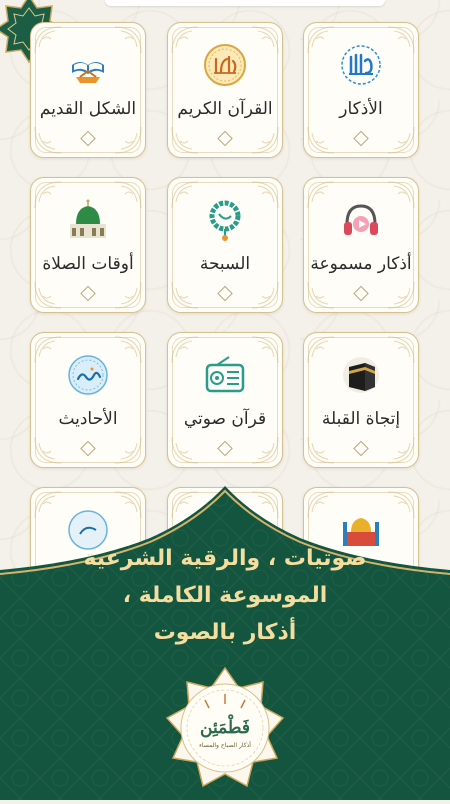 The image size is (450, 804). Describe the element at coordinates (88, 375) in the screenshot. I see `muhammad-calligraphy-icon` at that location.